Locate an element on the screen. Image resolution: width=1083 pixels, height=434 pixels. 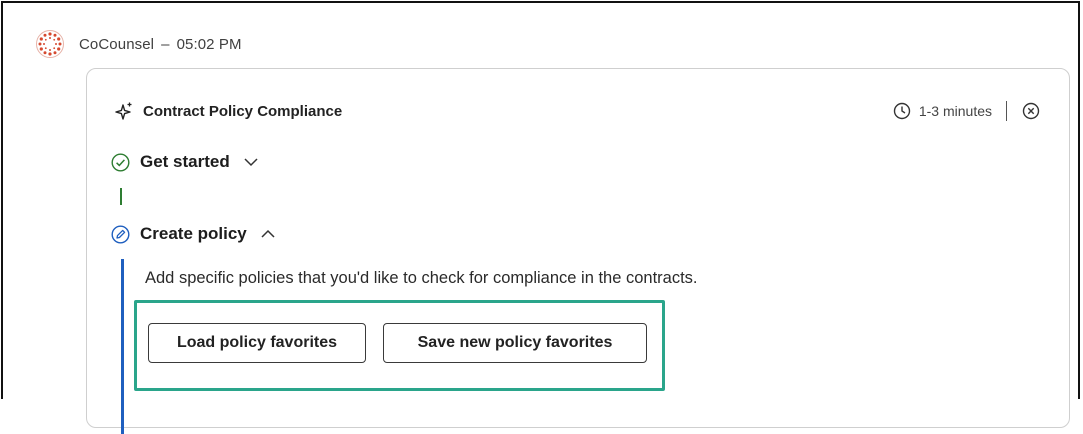
message-time: 05:02 PM is located at coordinates (209, 44).